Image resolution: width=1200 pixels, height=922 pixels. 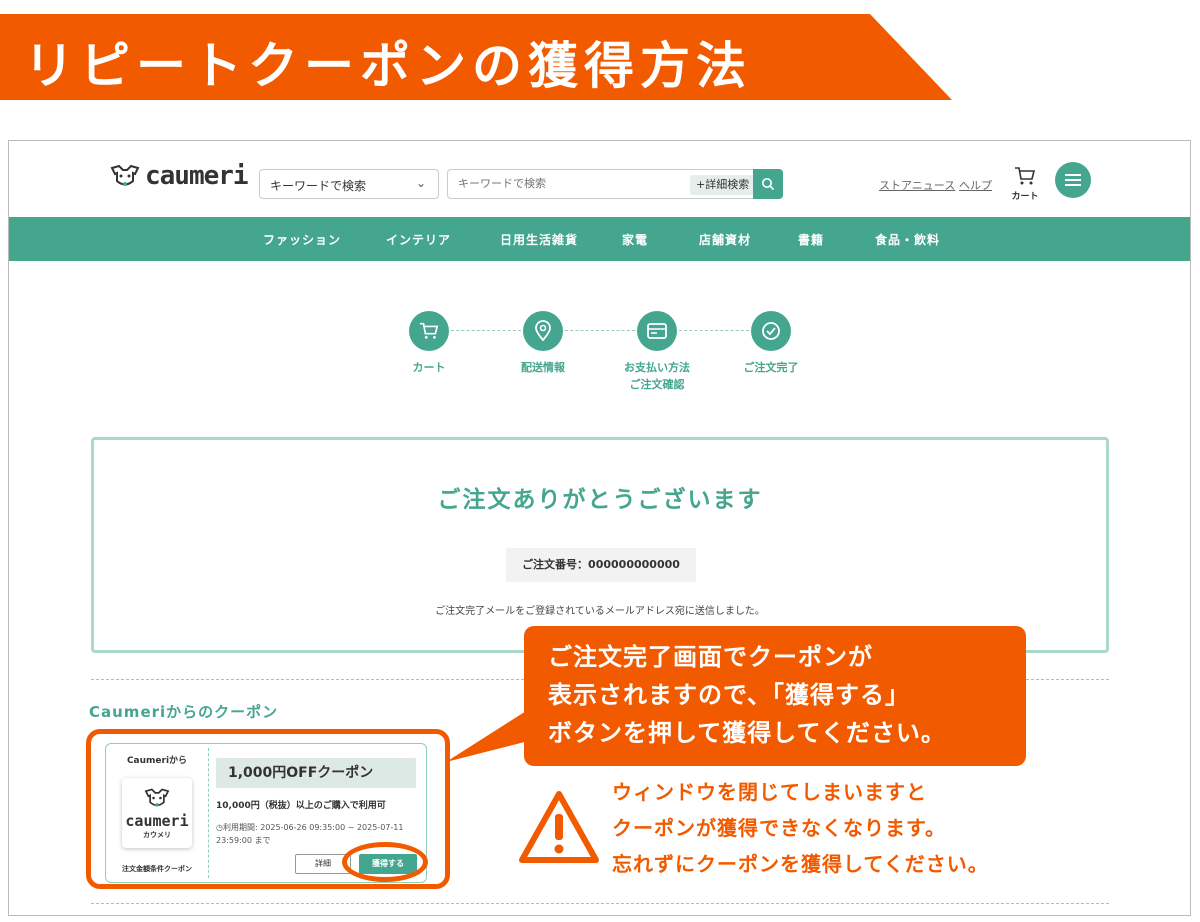 What do you see at coordinates (811, 239) in the screenshot?
I see `nav-item-books: 書籍` at bounding box center [811, 239].